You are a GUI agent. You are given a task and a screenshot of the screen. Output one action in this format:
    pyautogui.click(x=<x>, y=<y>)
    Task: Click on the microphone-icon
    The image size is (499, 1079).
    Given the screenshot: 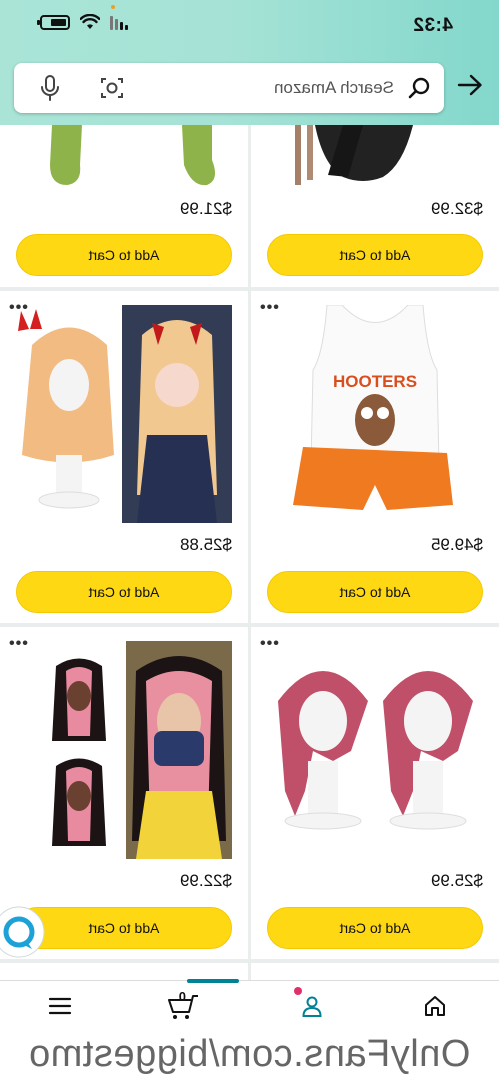 What is the action you would take?
    pyautogui.click(x=50, y=88)
    